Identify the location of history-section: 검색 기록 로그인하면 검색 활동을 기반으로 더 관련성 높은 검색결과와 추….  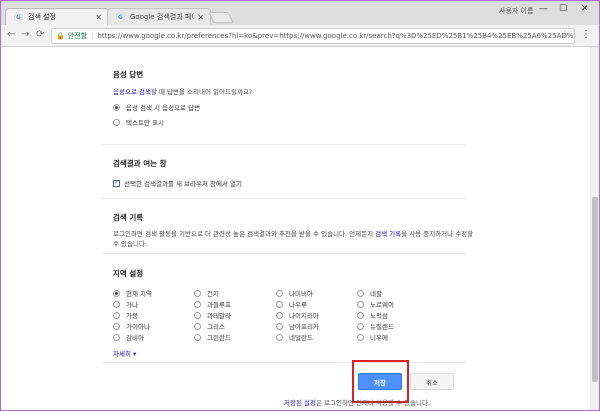
(295, 230).